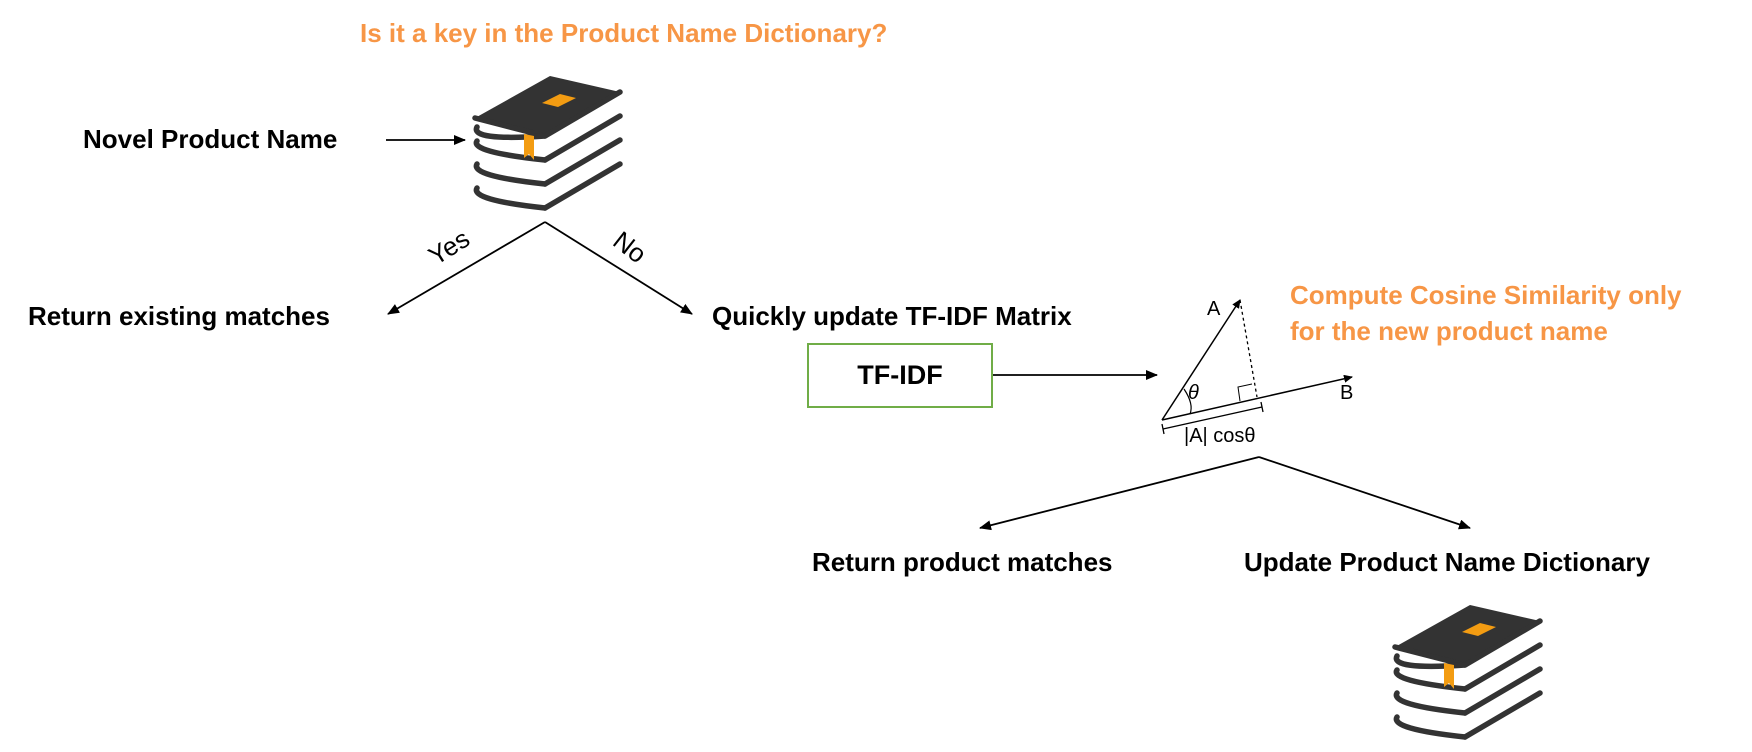 The image size is (1752, 752). What do you see at coordinates (1245, 392) in the screenshot?
I see `right-angle-mark` at bounding box center [1245, 392].